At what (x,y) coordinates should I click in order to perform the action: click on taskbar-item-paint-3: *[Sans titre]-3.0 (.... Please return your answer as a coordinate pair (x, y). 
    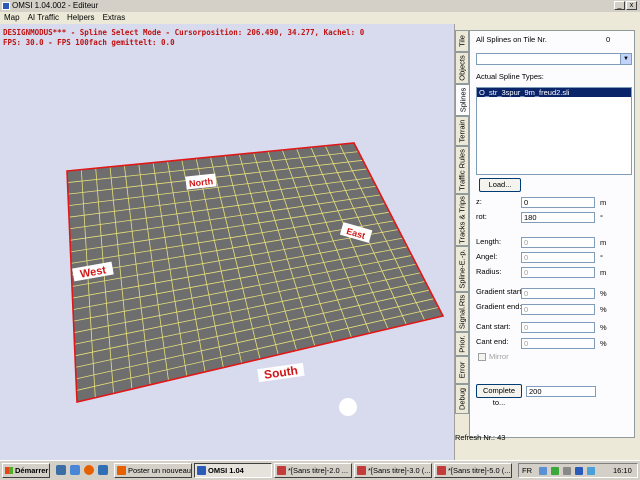
    Looking at the image, I should click on (393, 470).